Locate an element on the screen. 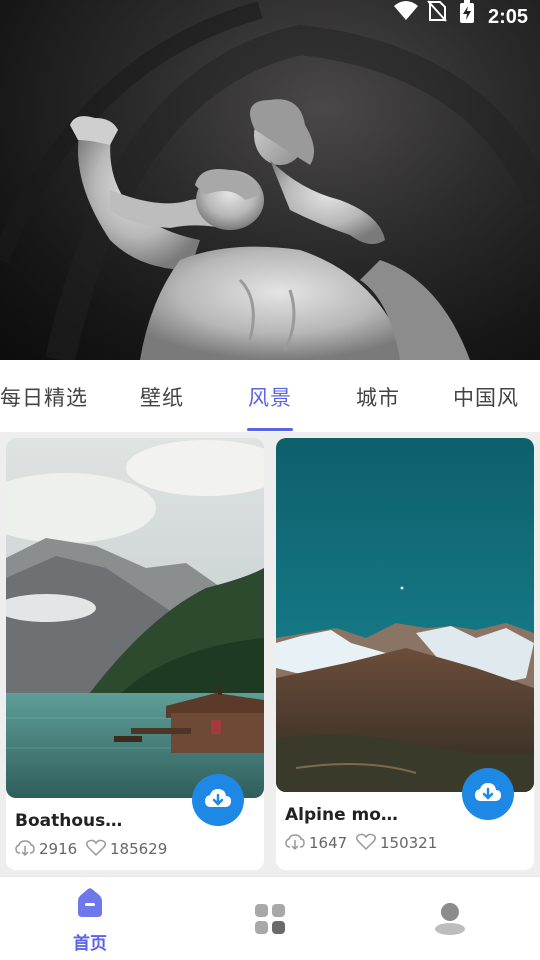 This screenshot has height=960, width=540. download-count: 2916 is located at coordinates (50, 850).